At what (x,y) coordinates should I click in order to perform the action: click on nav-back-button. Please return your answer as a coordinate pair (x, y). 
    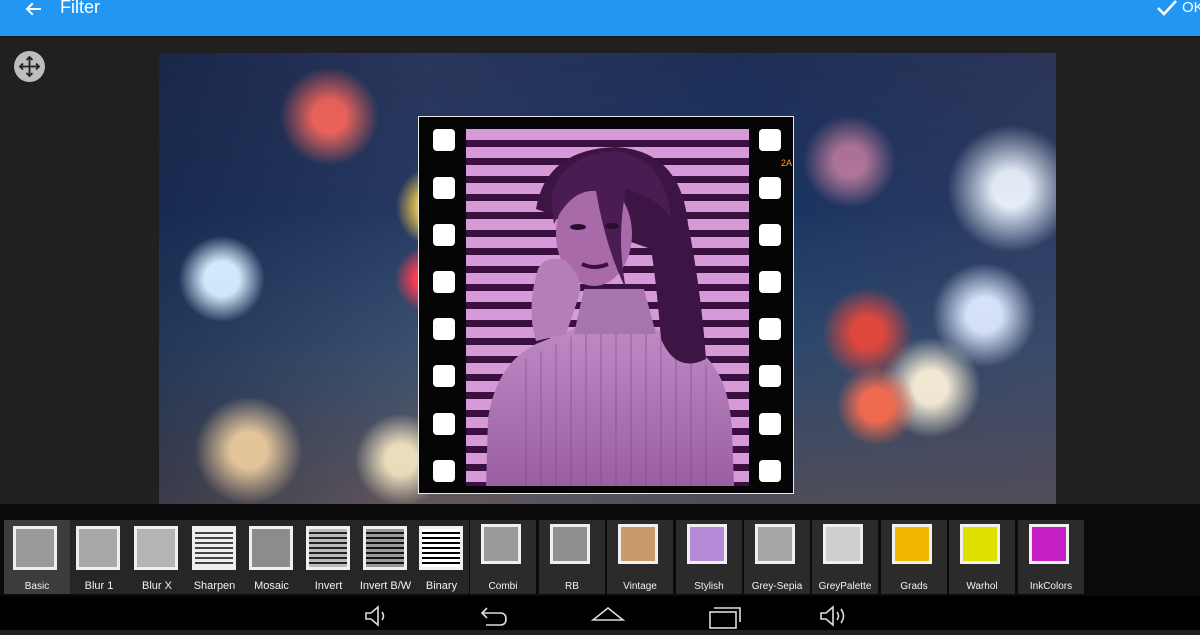
    Looking at the image, I should click on (494, 616).